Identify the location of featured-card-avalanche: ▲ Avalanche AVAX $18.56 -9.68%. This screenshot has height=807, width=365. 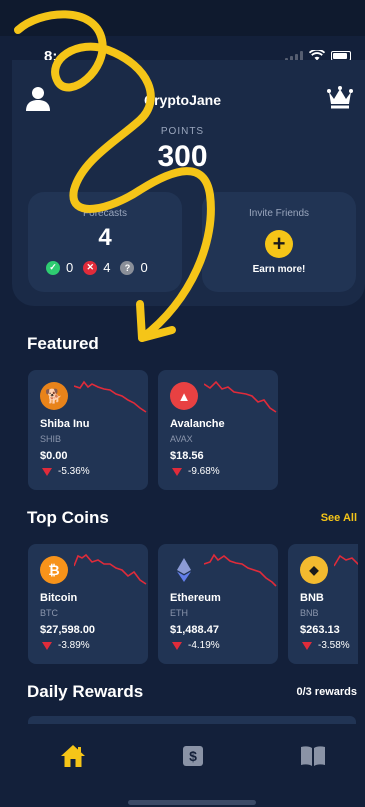
(218, 430).